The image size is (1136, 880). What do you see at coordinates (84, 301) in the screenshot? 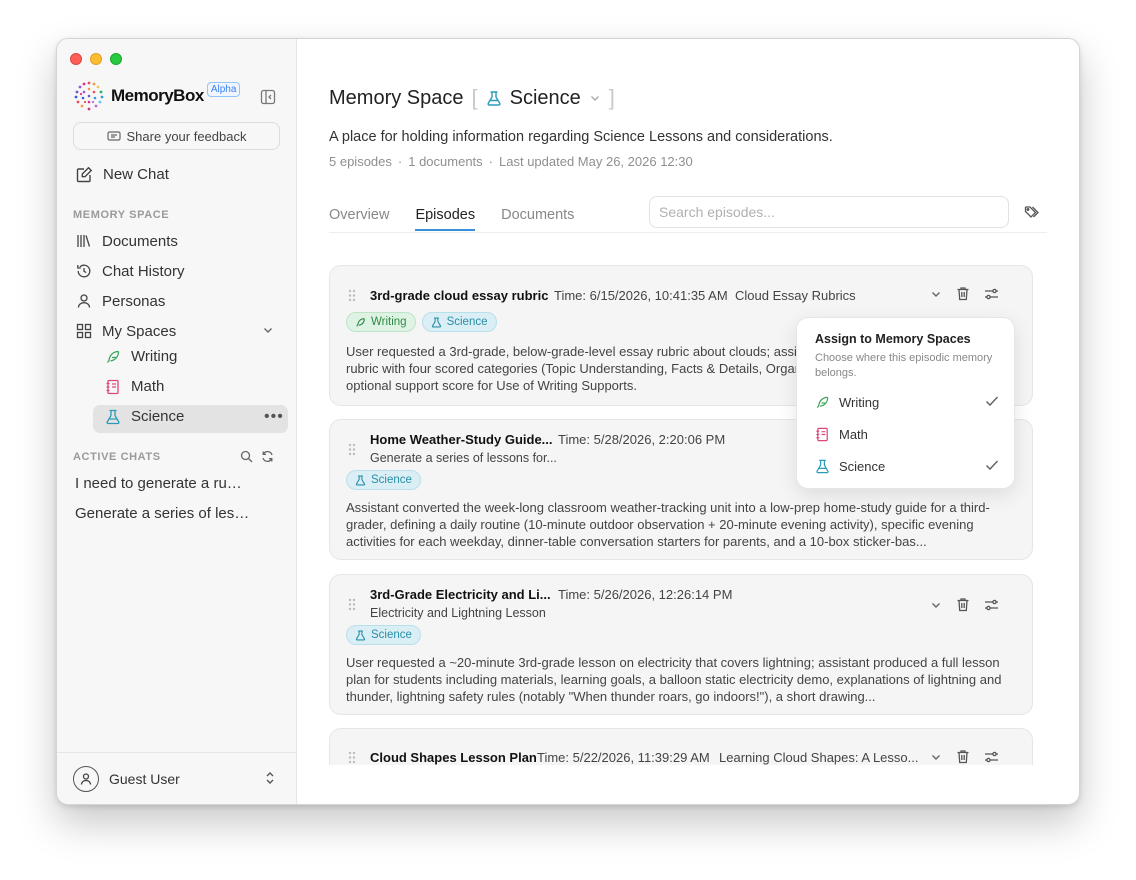
I see `person-icon` at bounding box center [84, 301].